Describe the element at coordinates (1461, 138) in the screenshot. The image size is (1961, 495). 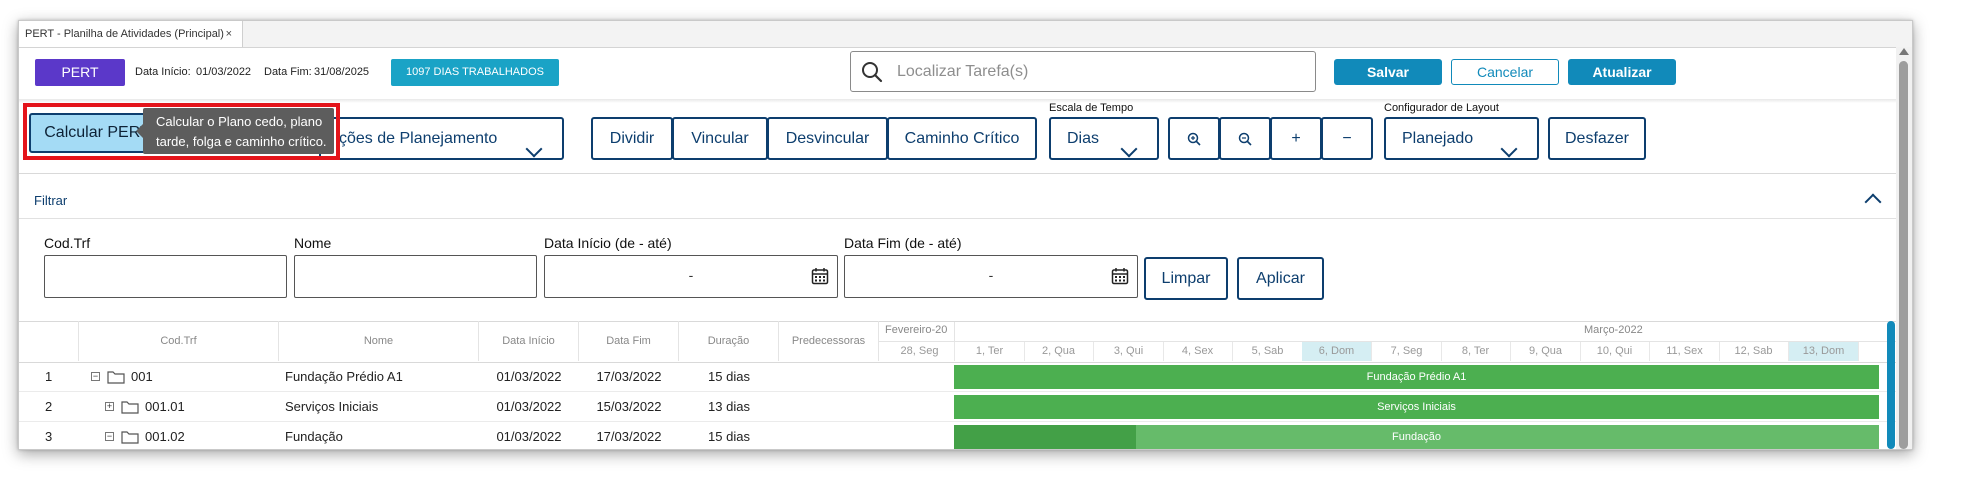
I see `layout-config-dropdown: Planejado` at that location.